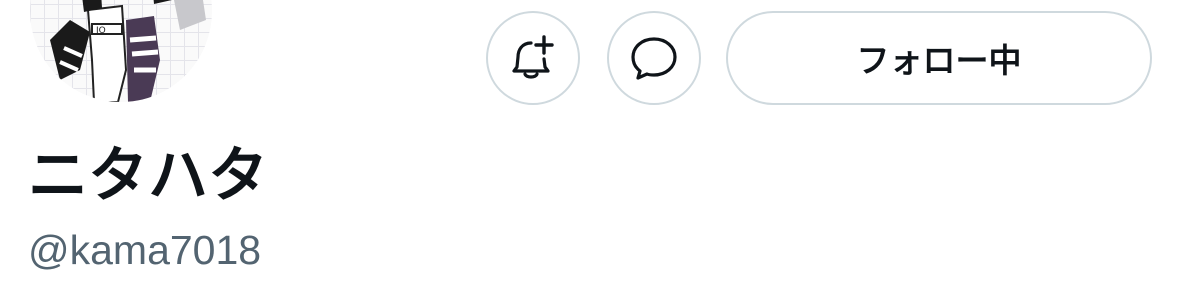 The image size is (1178, 306). I want to click on bell-plus-icon, so click(533, 57).